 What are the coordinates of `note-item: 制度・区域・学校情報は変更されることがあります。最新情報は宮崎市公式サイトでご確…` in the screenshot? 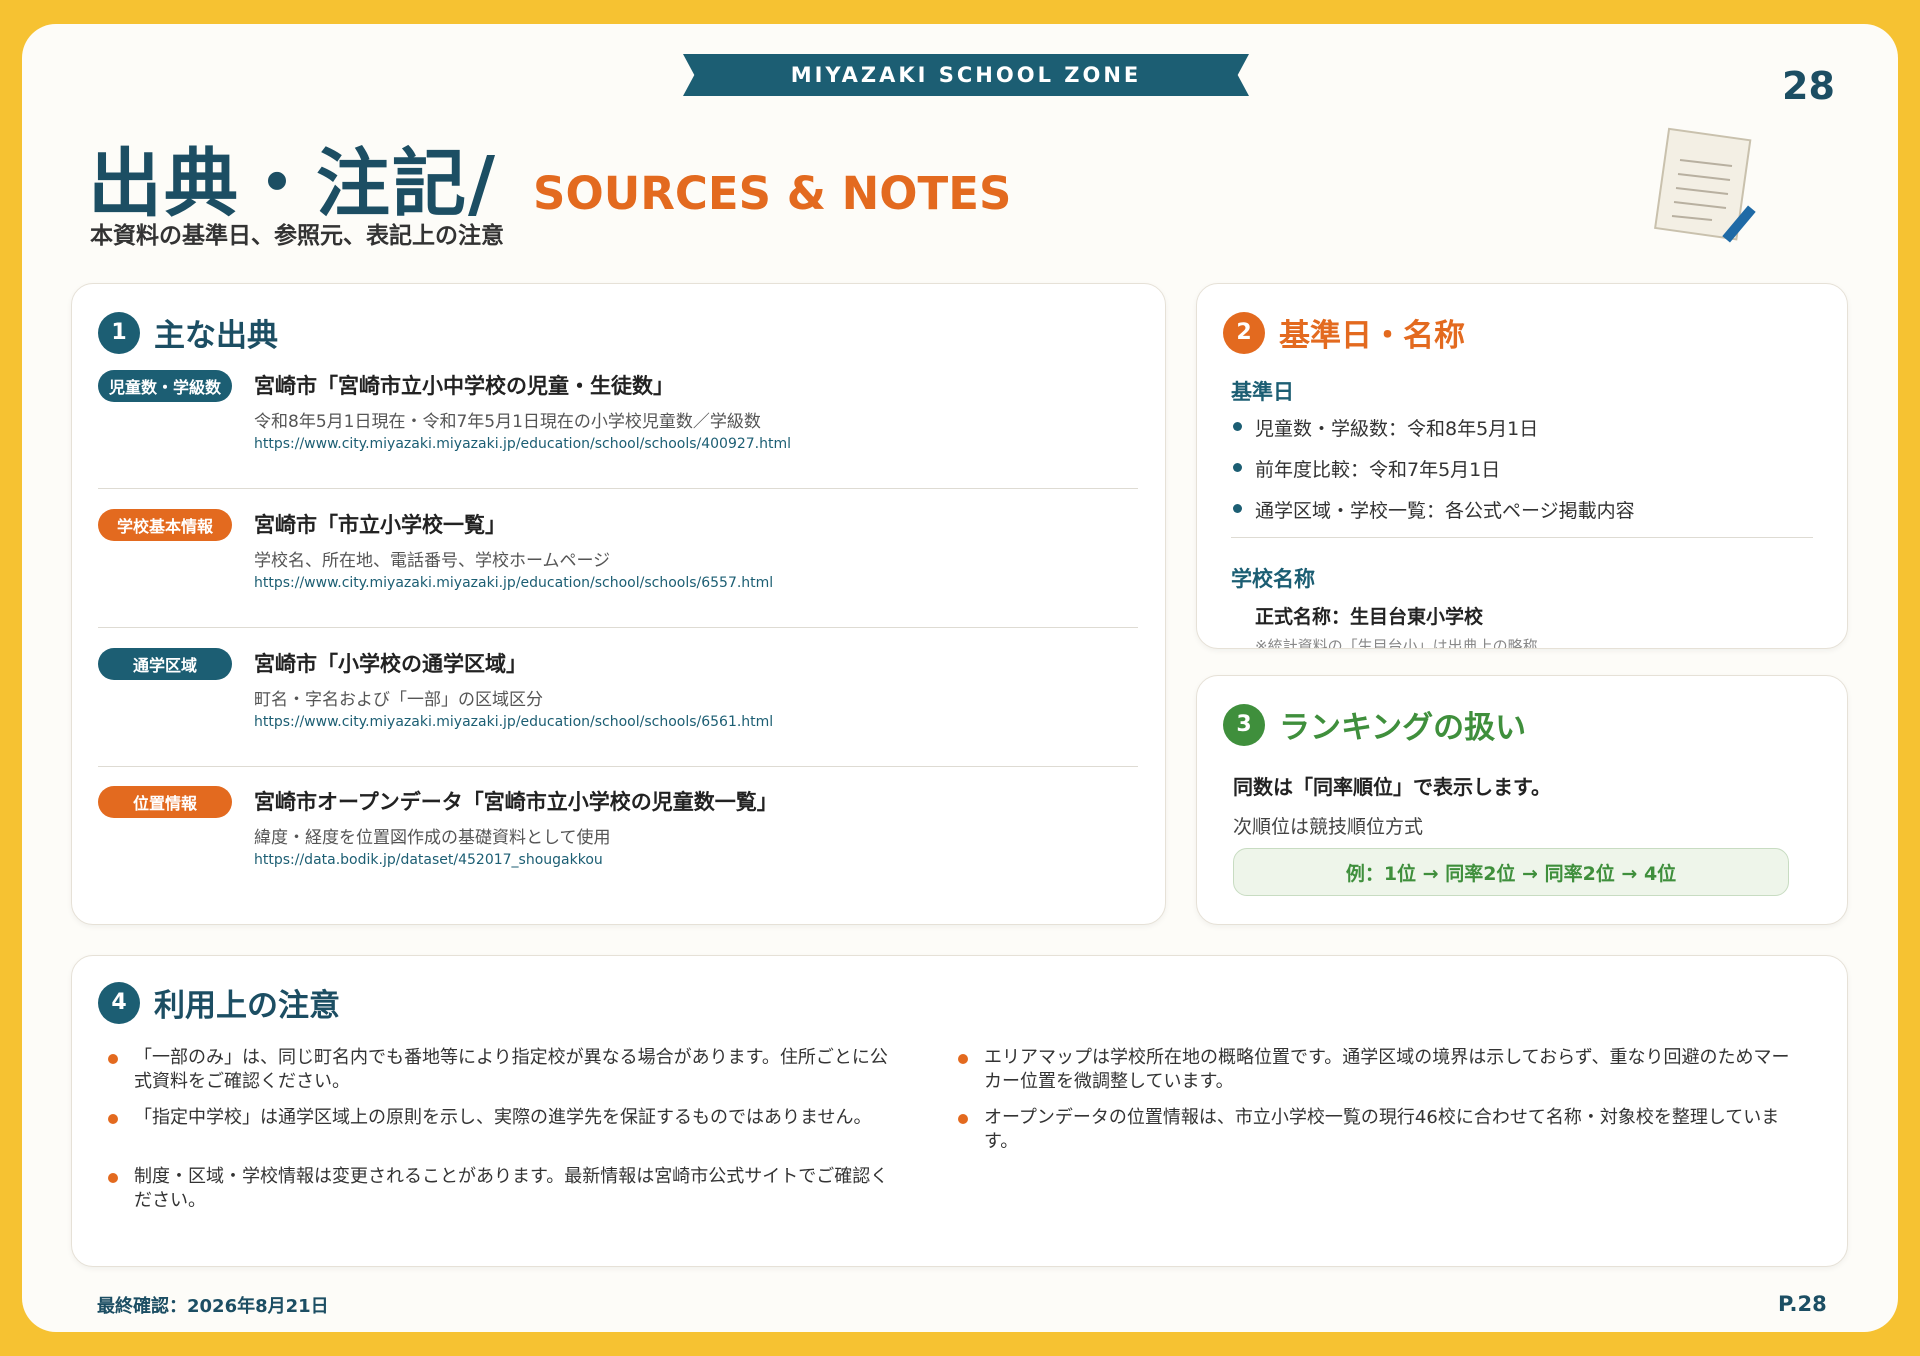 It's located at (501, 1189).